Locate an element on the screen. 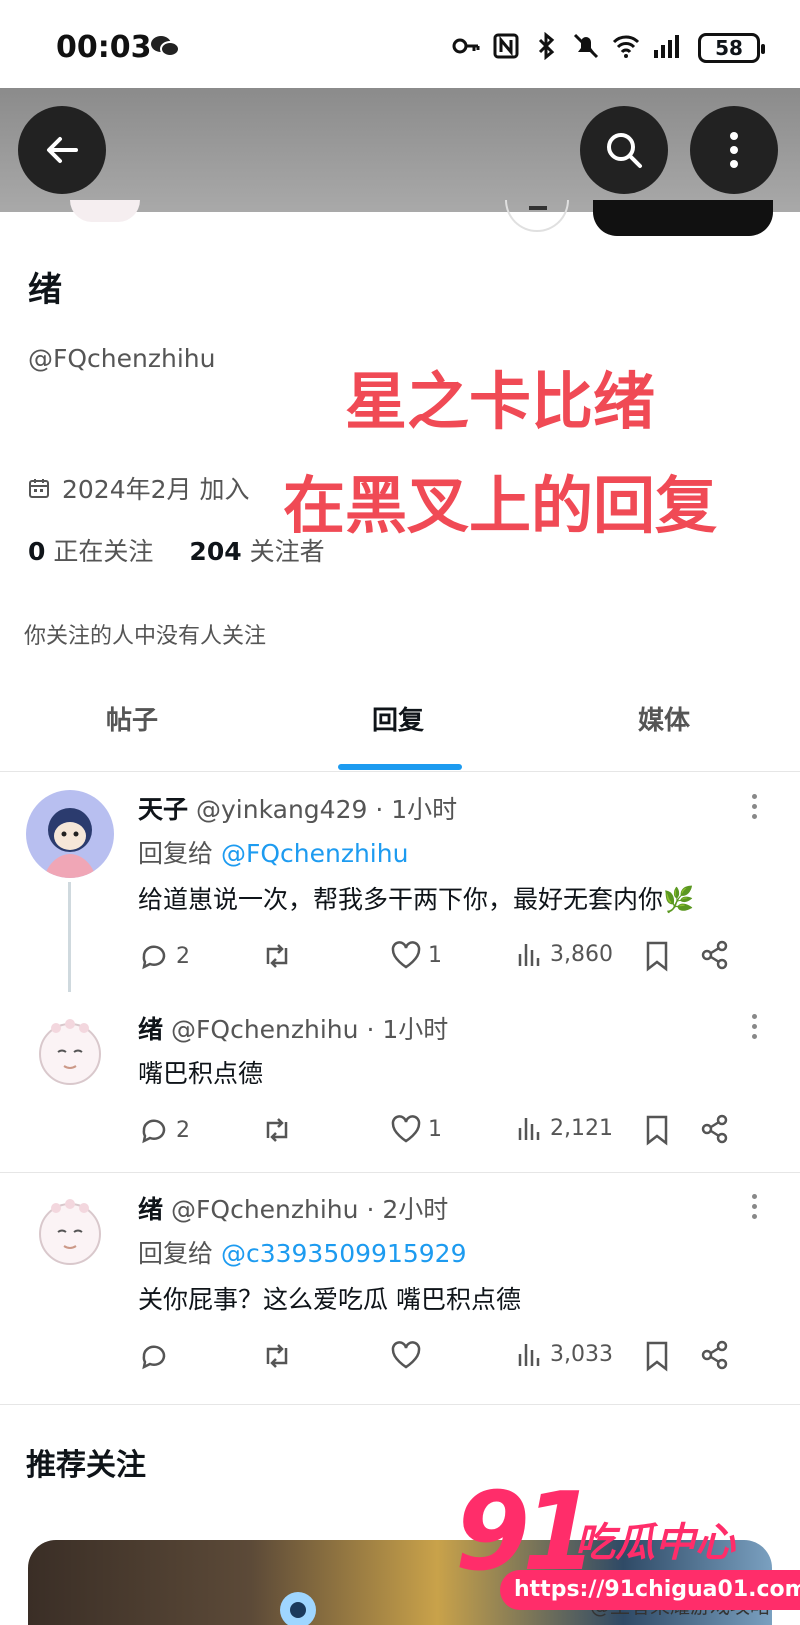  views-button: 2,121 is located at coordinates (564, 1128).